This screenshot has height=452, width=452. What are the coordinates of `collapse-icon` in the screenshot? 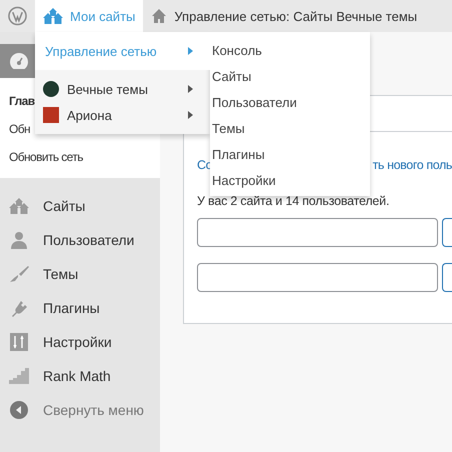 It's located at (19, 410).